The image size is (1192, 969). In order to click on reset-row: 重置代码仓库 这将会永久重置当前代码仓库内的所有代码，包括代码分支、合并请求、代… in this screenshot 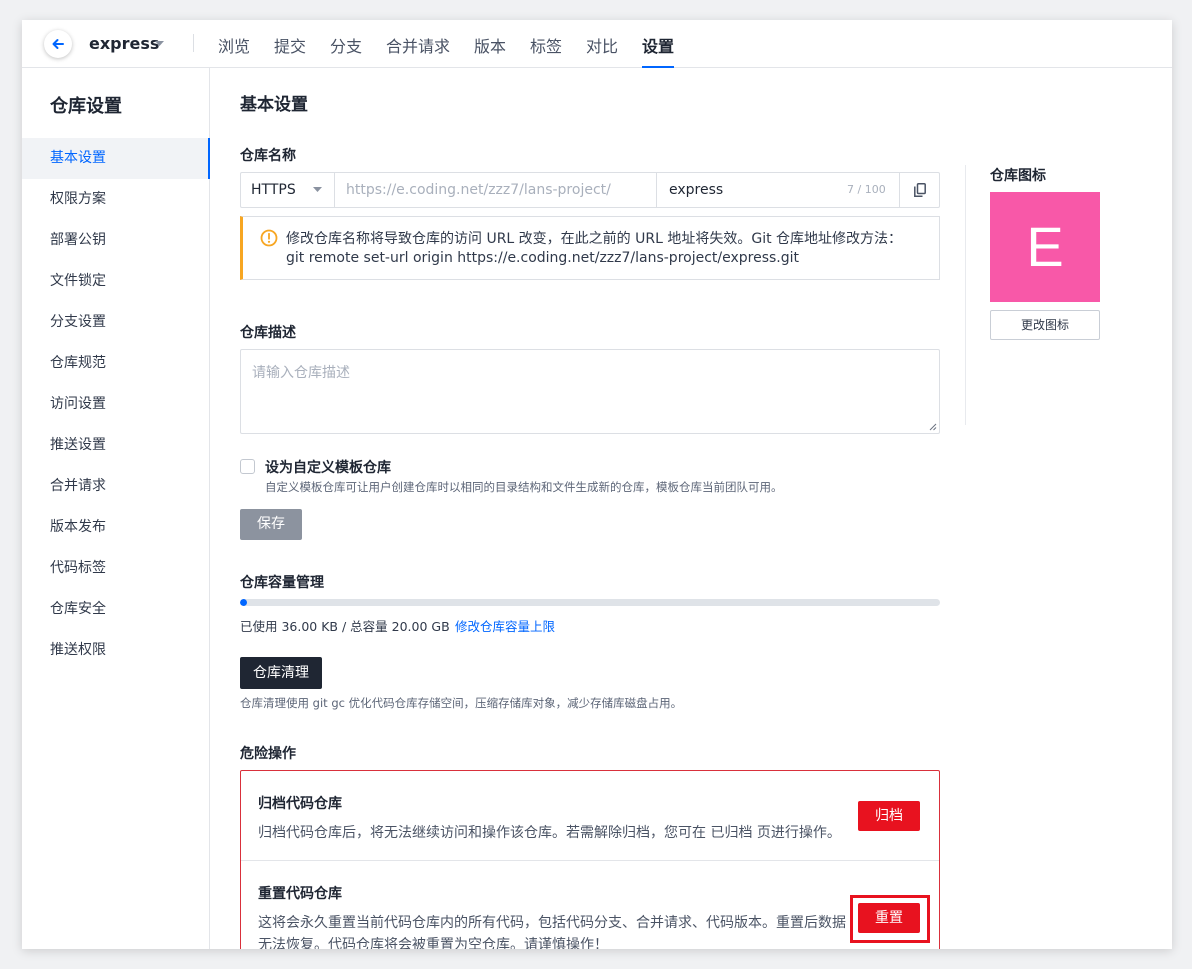, I will do `click(590, 905)`.